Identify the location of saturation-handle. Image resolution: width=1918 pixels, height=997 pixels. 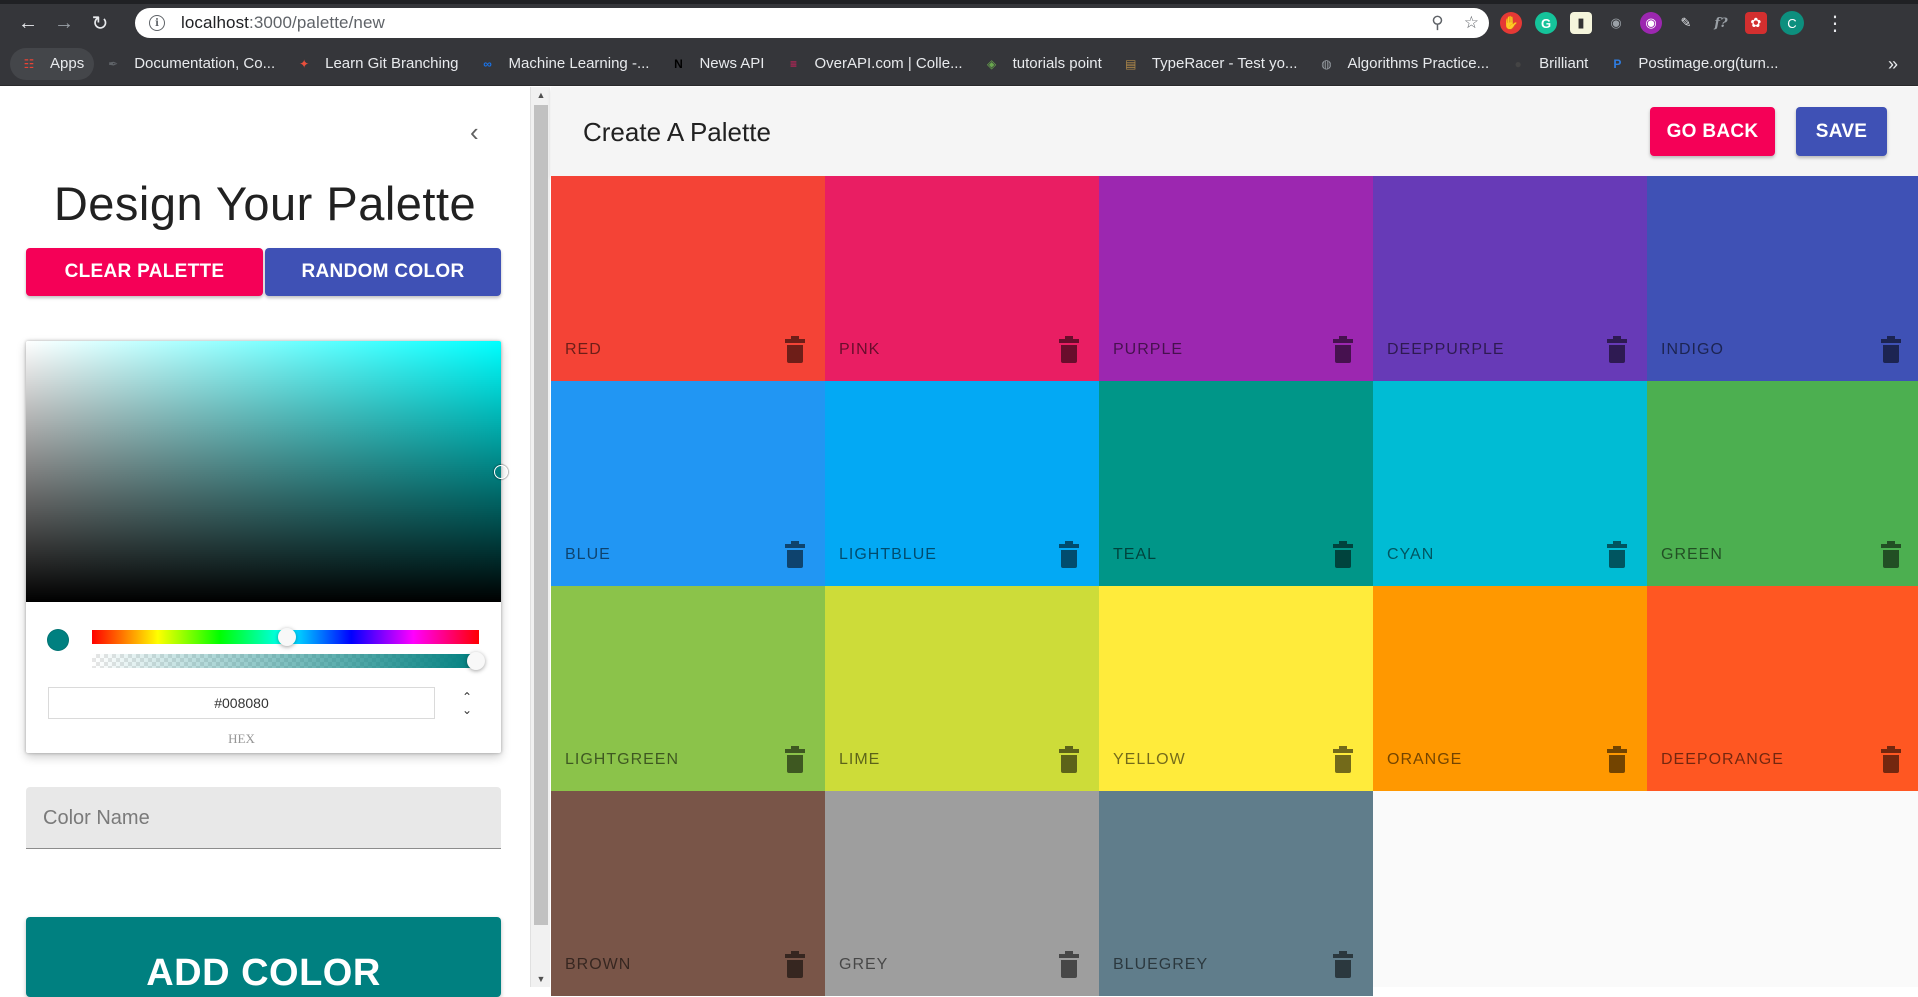
(501, 472).